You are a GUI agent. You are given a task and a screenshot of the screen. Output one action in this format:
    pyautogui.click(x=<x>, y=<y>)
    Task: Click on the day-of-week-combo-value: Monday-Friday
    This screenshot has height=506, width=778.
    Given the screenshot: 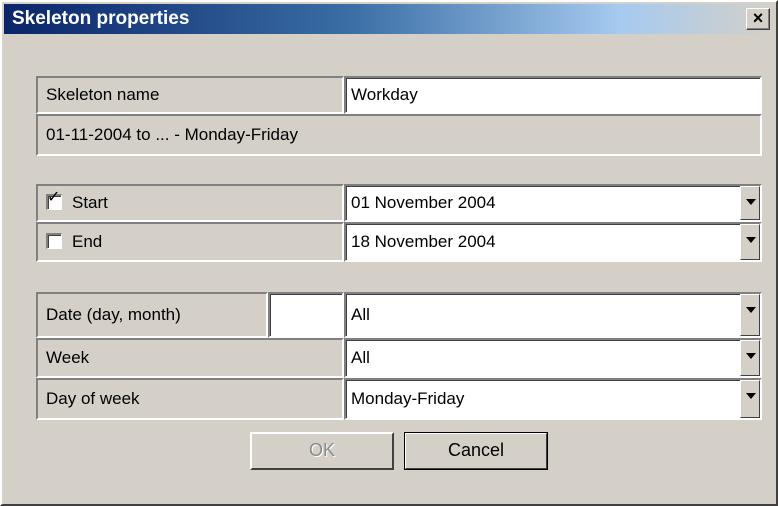 What is the action you would take?
    pyautogui.click(x=408, y=398)
    